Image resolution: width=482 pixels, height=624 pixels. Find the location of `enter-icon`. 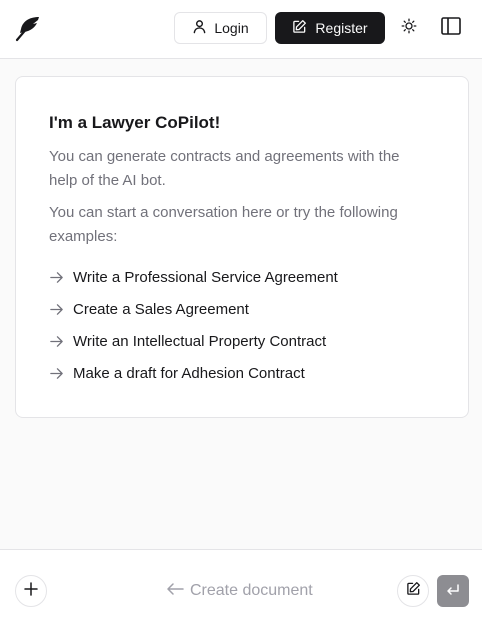

enter-icon is located at coordinates (453, 591).